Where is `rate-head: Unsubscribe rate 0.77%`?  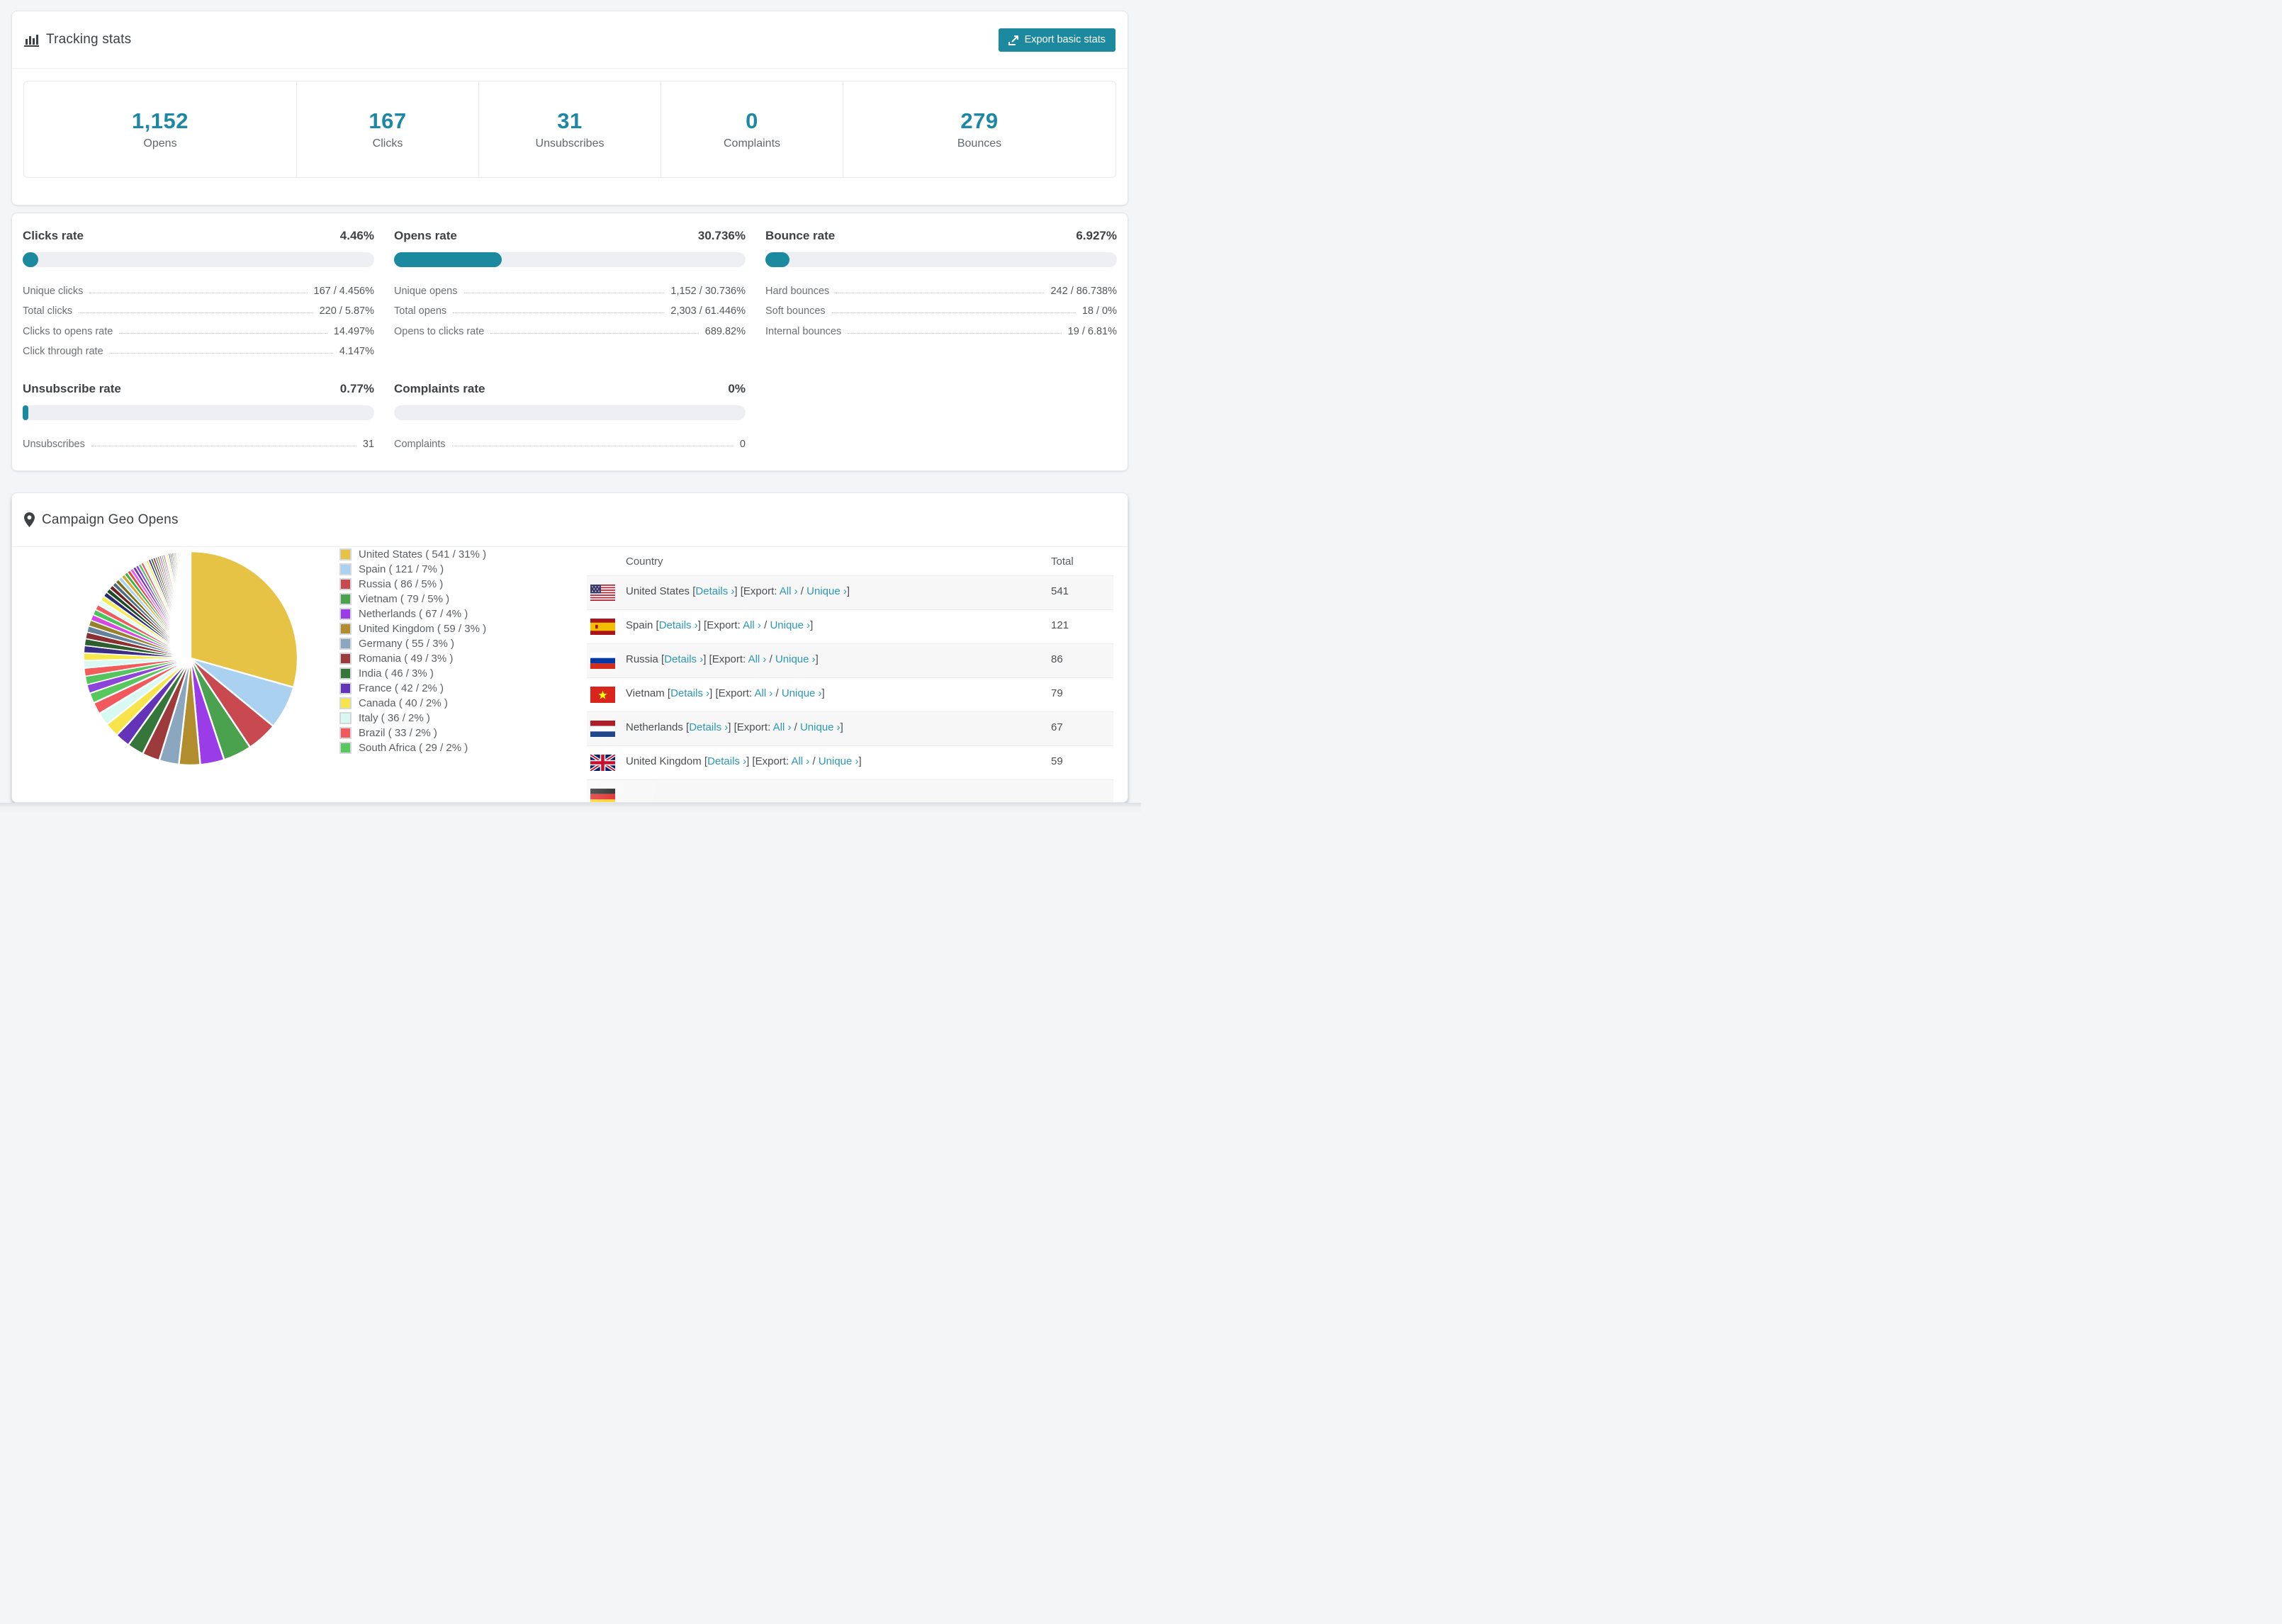
rate-head: Unsubscribe rate 0.77% is located at coordinates (198, 389).